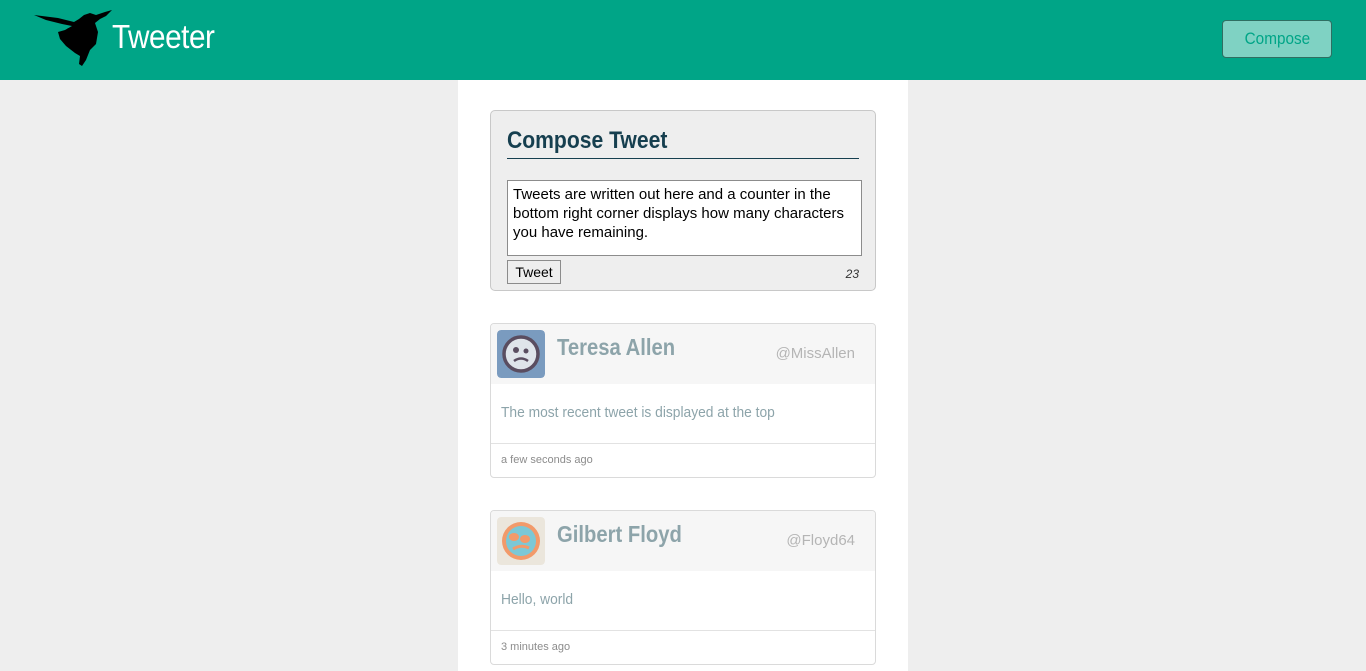 The height and width of the screenshot is (671, 1366). Describe the element at coordinates (163, 37) in the screenshot. I see `brand-title: Tweeter` at that location.